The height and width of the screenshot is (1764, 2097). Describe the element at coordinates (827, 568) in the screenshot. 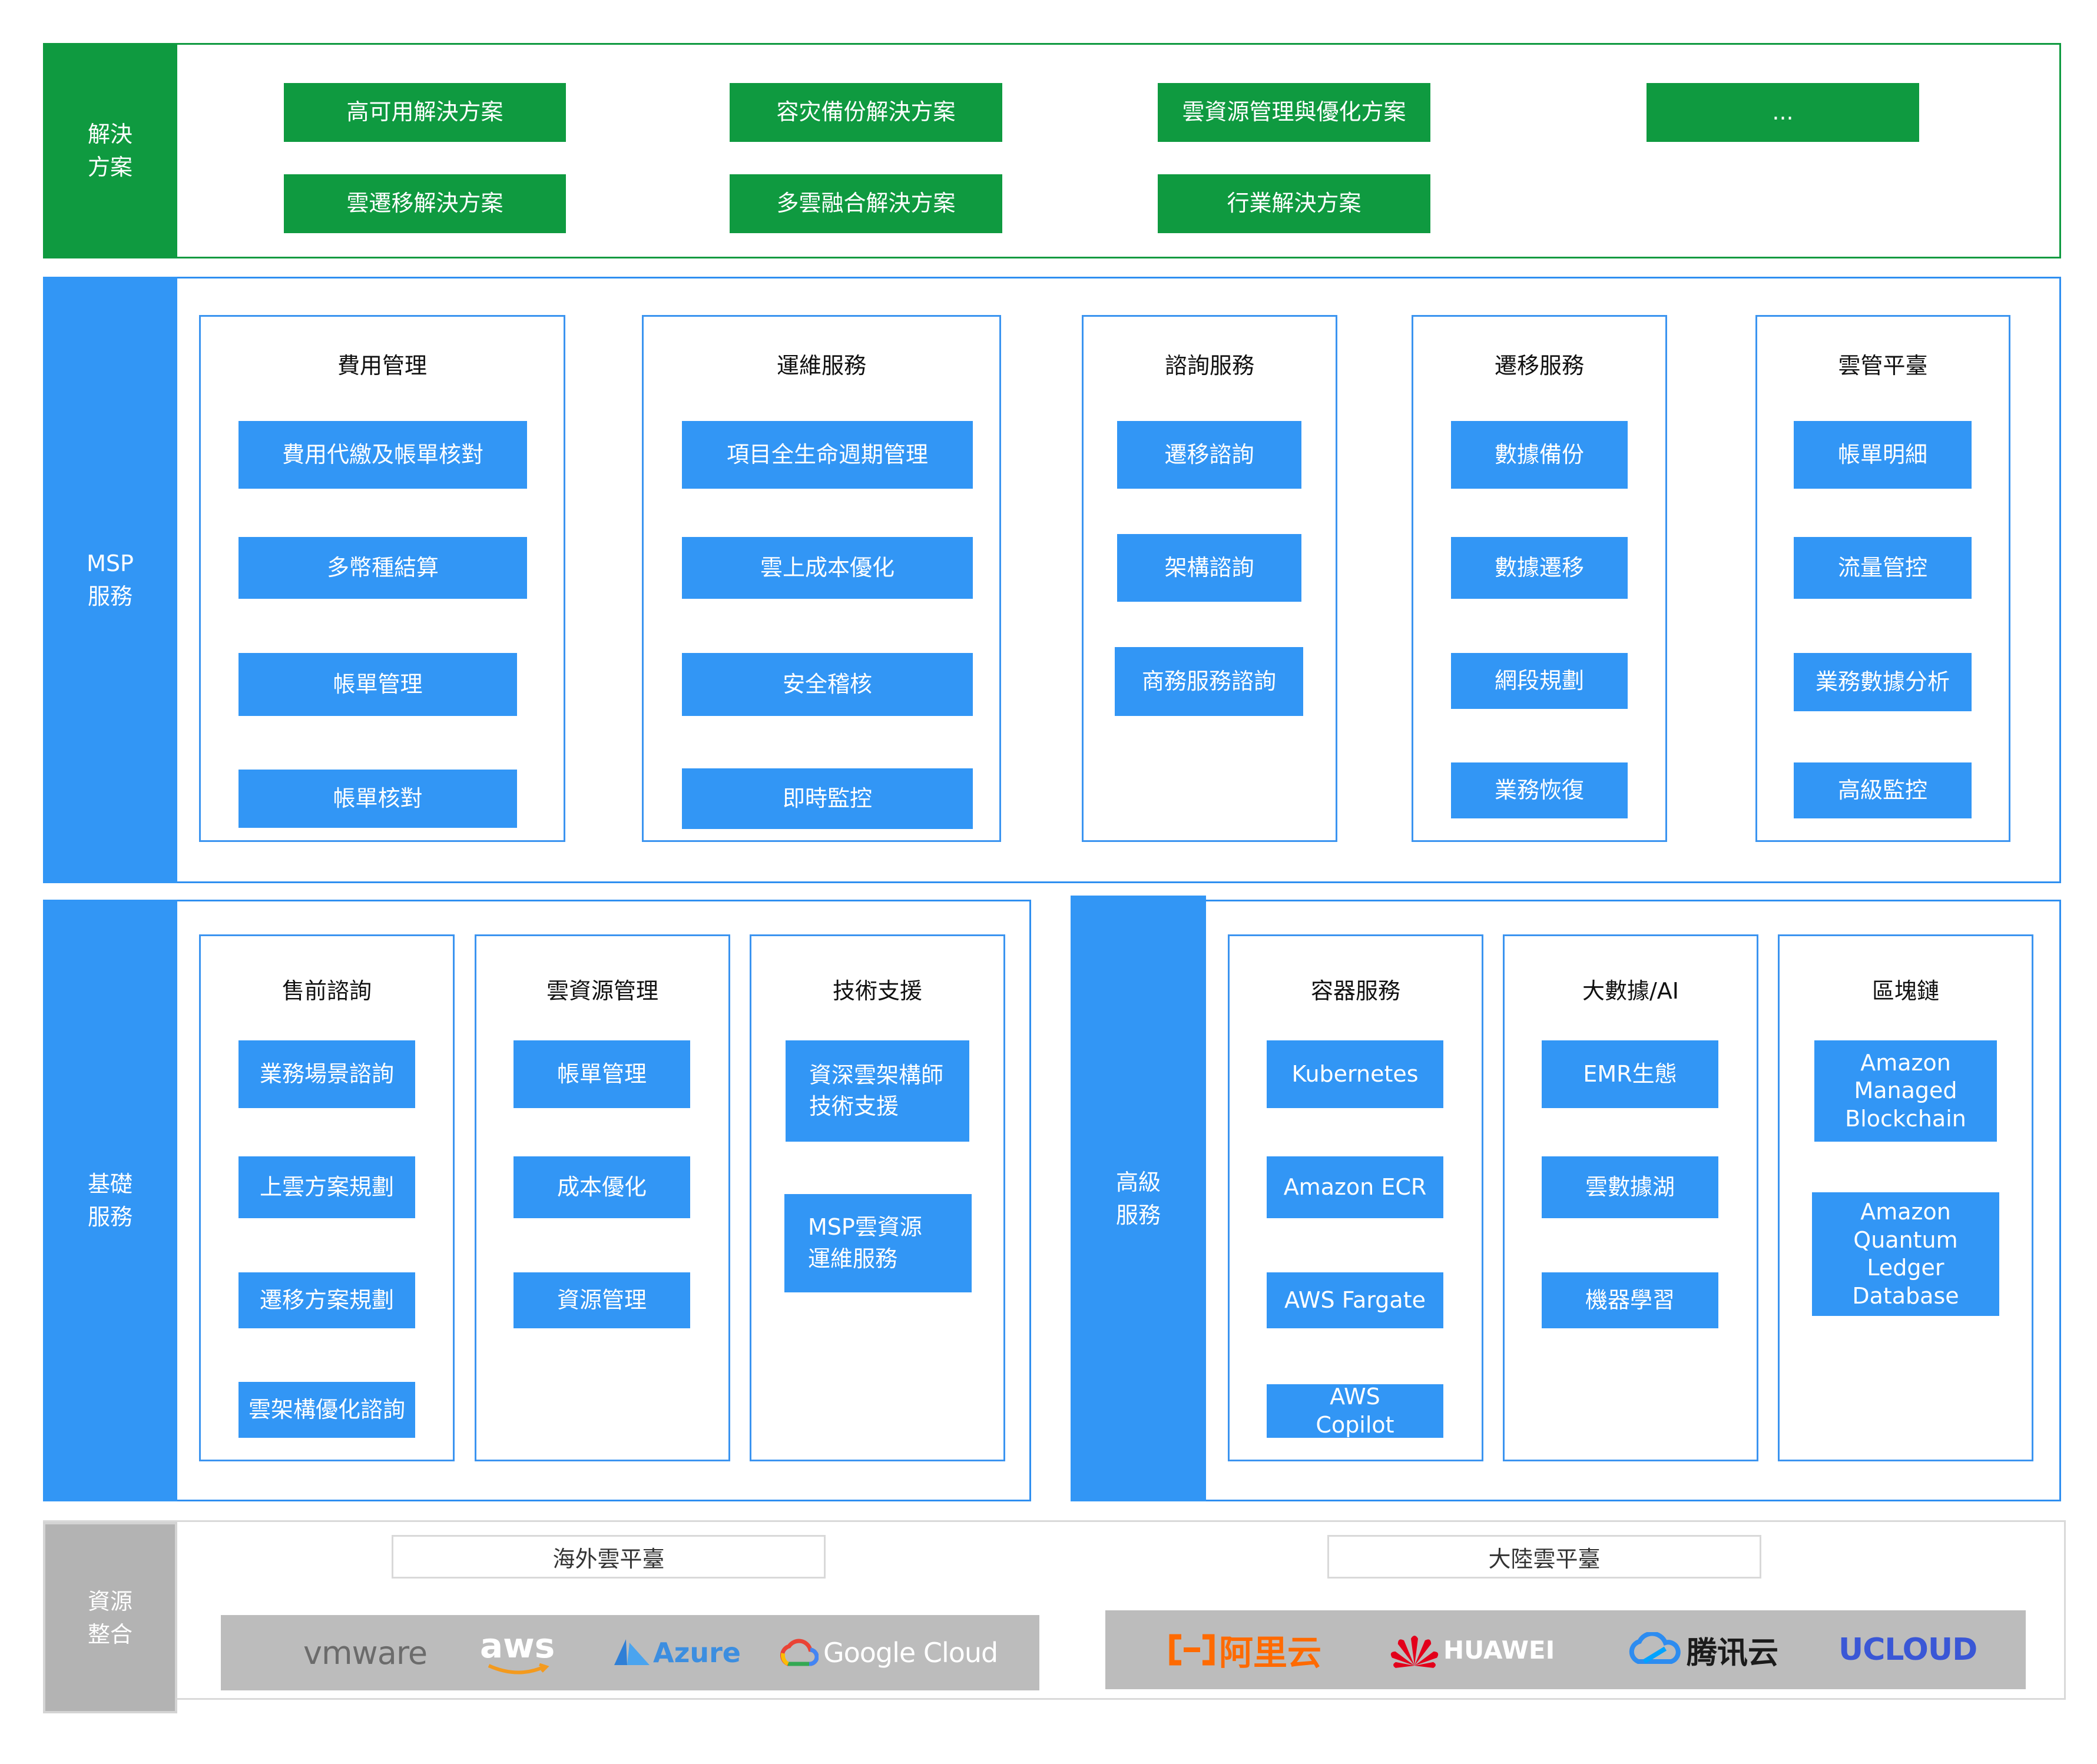

I see `msp-operations-item: 雲上成本優化` at that location.